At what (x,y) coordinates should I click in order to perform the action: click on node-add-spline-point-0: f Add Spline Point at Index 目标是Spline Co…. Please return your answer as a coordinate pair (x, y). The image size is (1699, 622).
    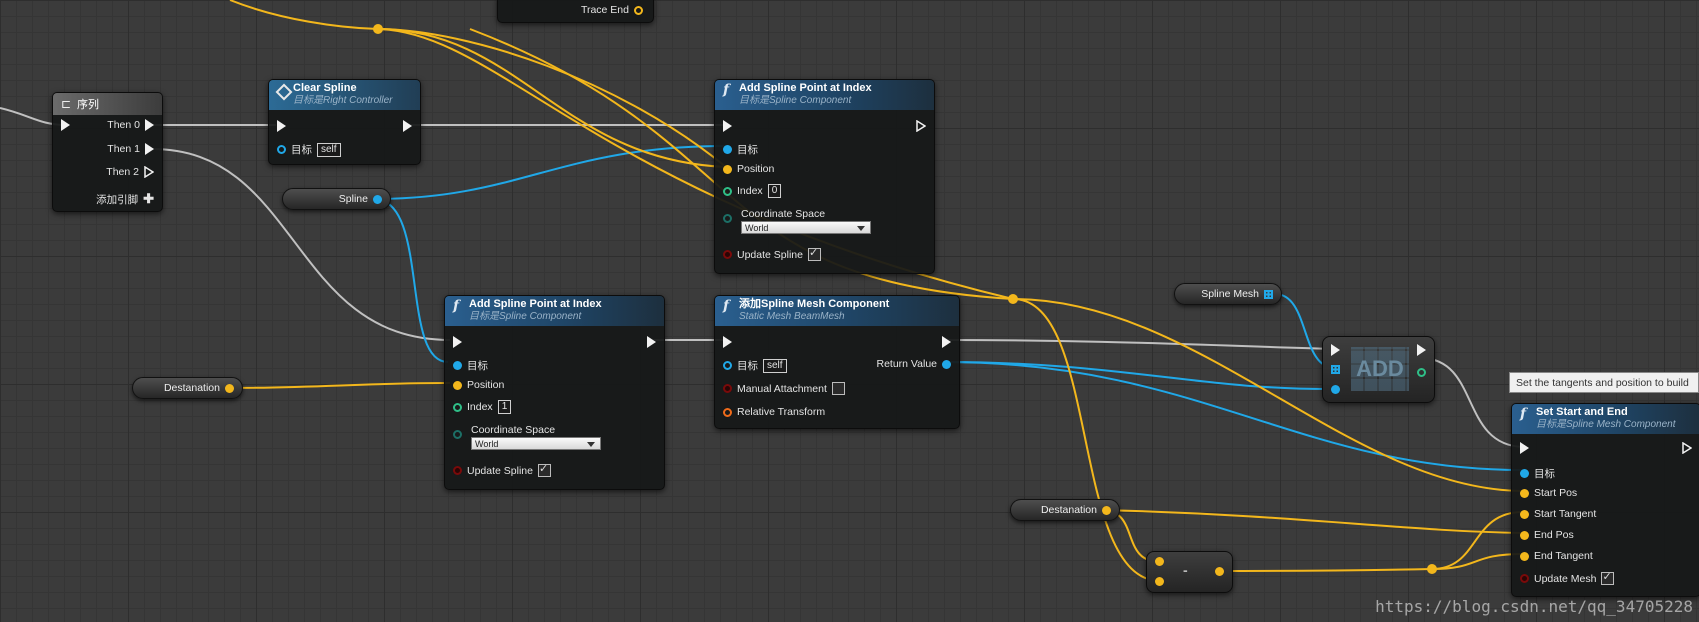
    Looking at the image, I should click on (824, 176).